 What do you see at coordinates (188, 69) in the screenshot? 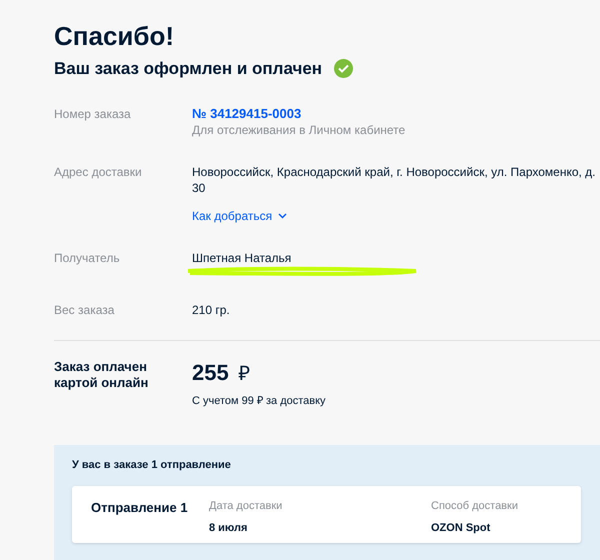
I see `confirmation-heading: Ваш заказ оформлен и оплачен` at bounding box center [188, 69].